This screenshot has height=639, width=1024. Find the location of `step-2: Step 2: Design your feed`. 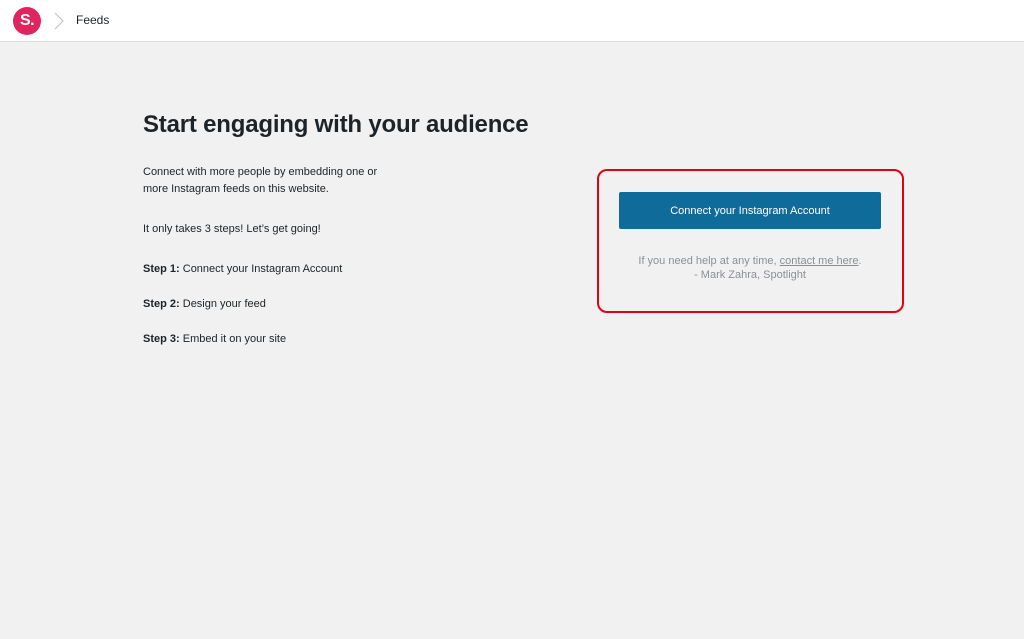

step-2: Step 2: Design your feed is located at coordinates (204, 304).